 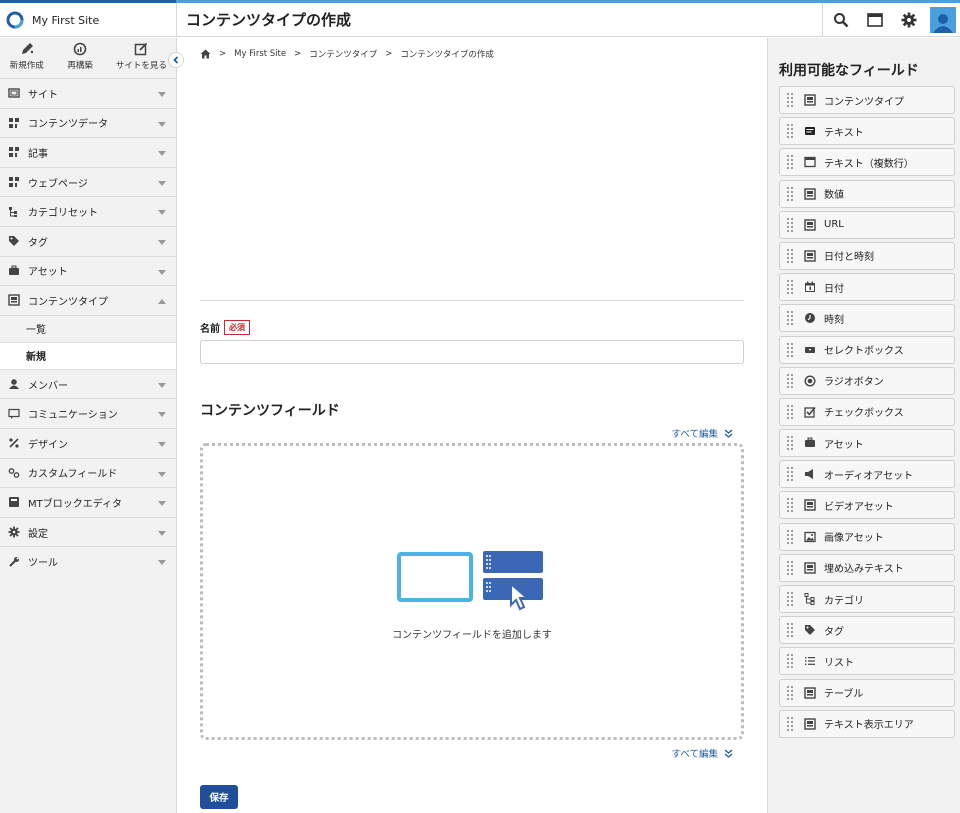 What do you see at coordinates (867, 443) in the screenshot?
I see `field-item-asset: アセット` at bounding box center [867, 443].